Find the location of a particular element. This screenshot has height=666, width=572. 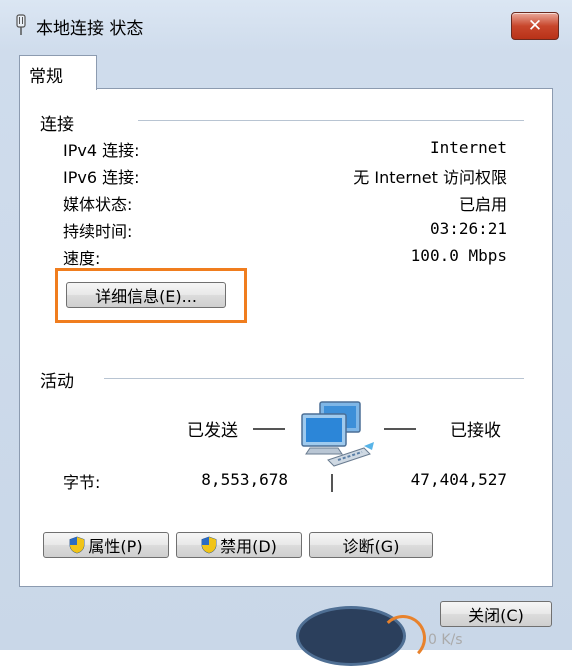

close-button: 关闭(C) is located at coordinates (496, 614).